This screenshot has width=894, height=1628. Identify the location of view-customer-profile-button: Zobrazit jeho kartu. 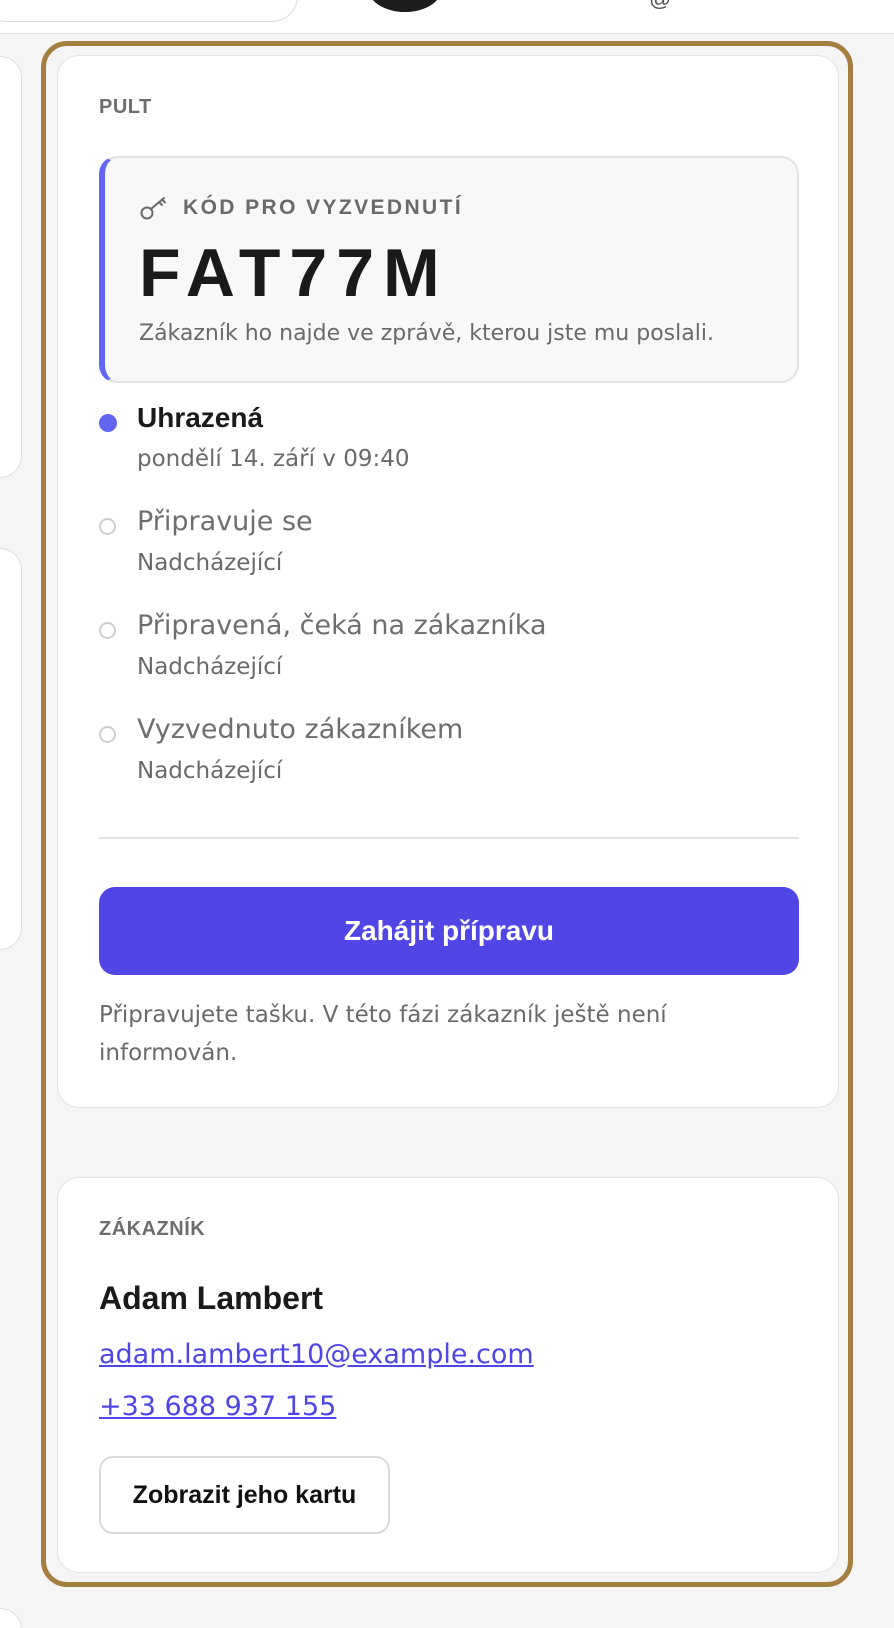
(244, 1495).